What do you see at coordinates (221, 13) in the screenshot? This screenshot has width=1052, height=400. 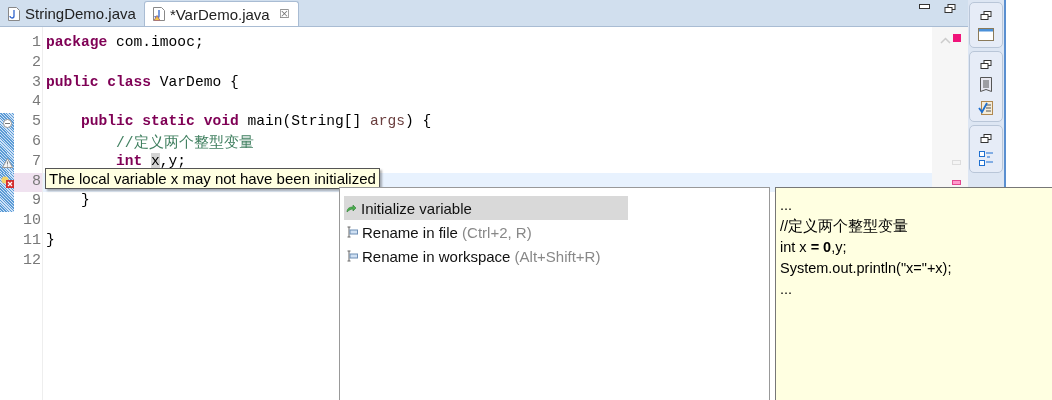 I see `editor-tab: *VarDemo.java ☒` at bounding box center [221, 13].